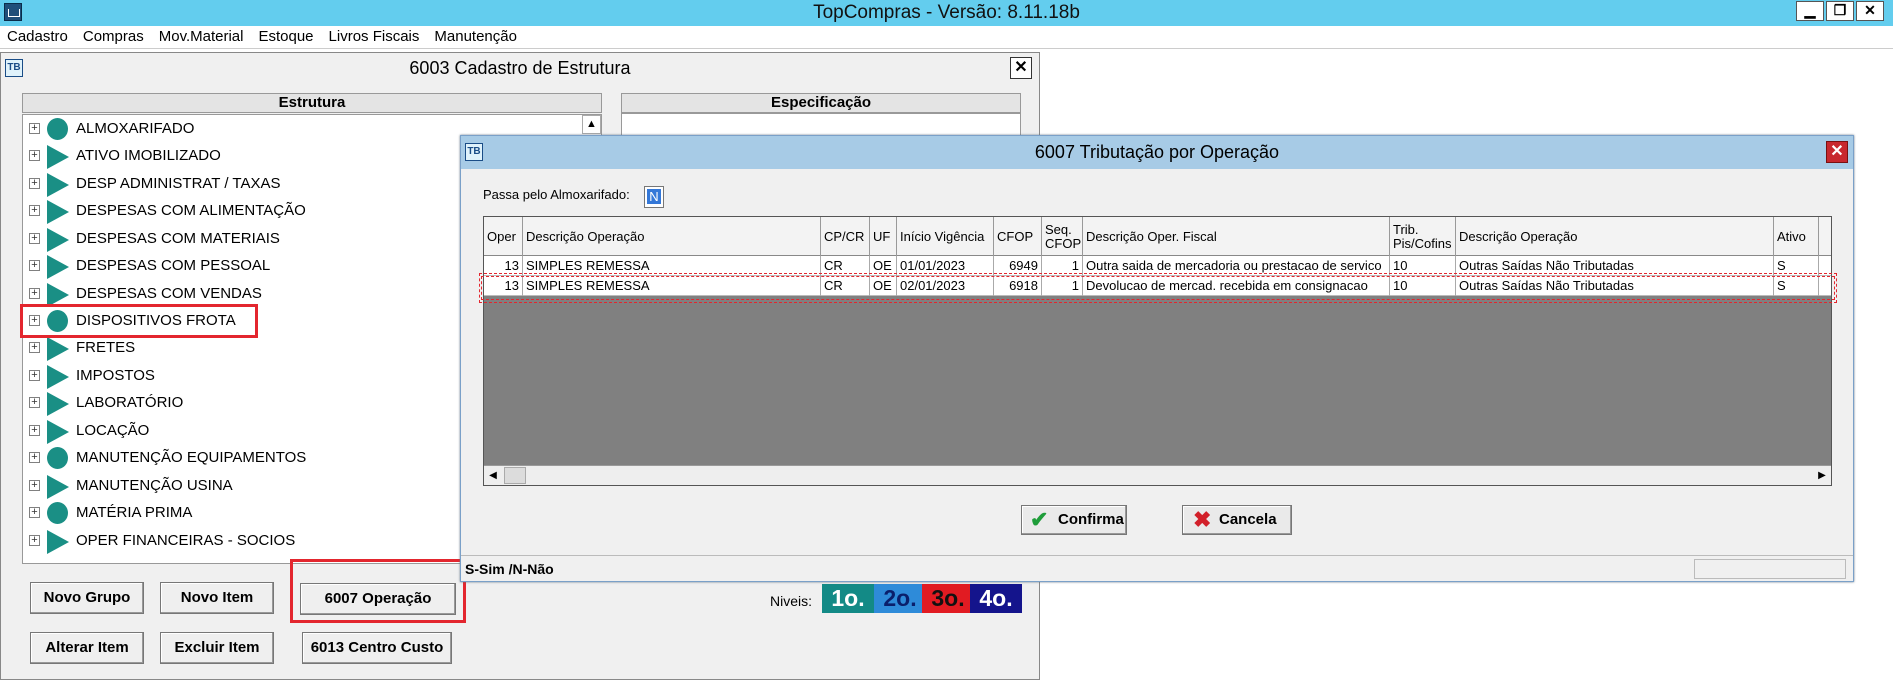 This screenshot has width=1893, height=680. I want to click on niveis-label: Niveis:, so click(791, 601).